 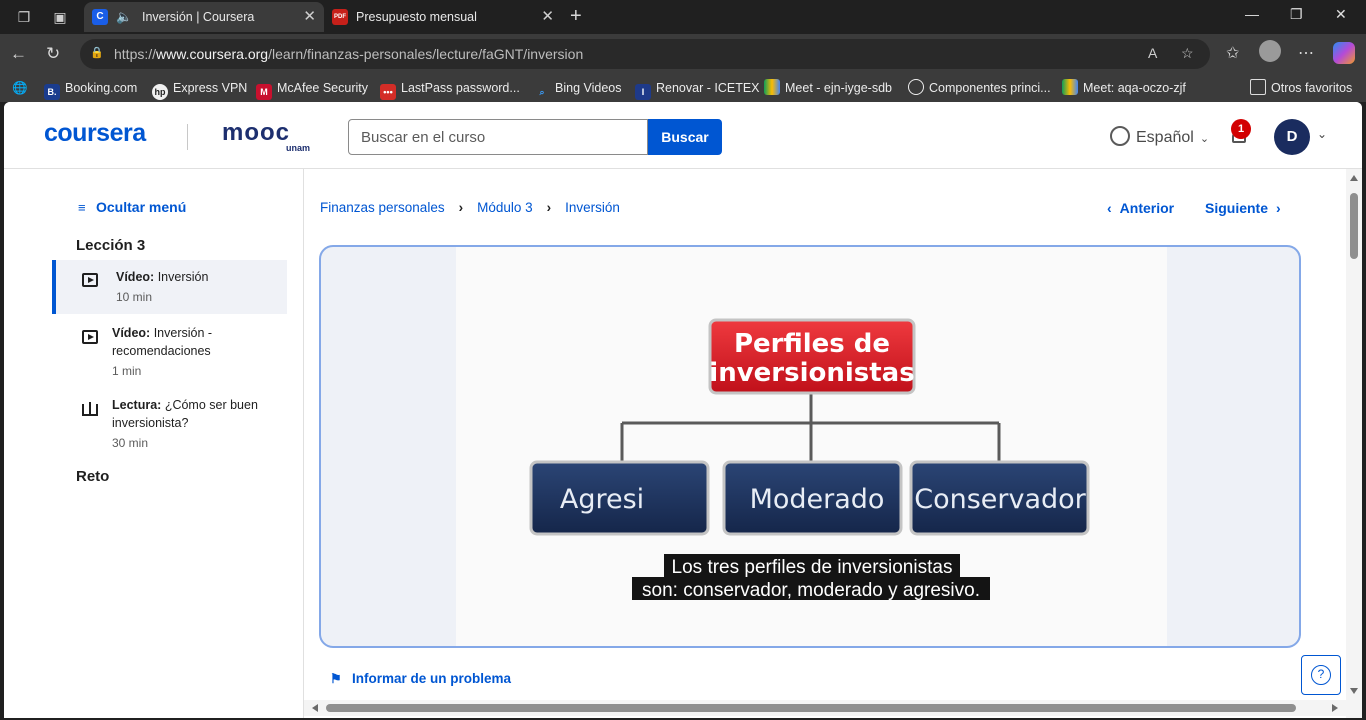 I want to click on mooc-unam-logo: mooc unam, so click(x=268, y=136).